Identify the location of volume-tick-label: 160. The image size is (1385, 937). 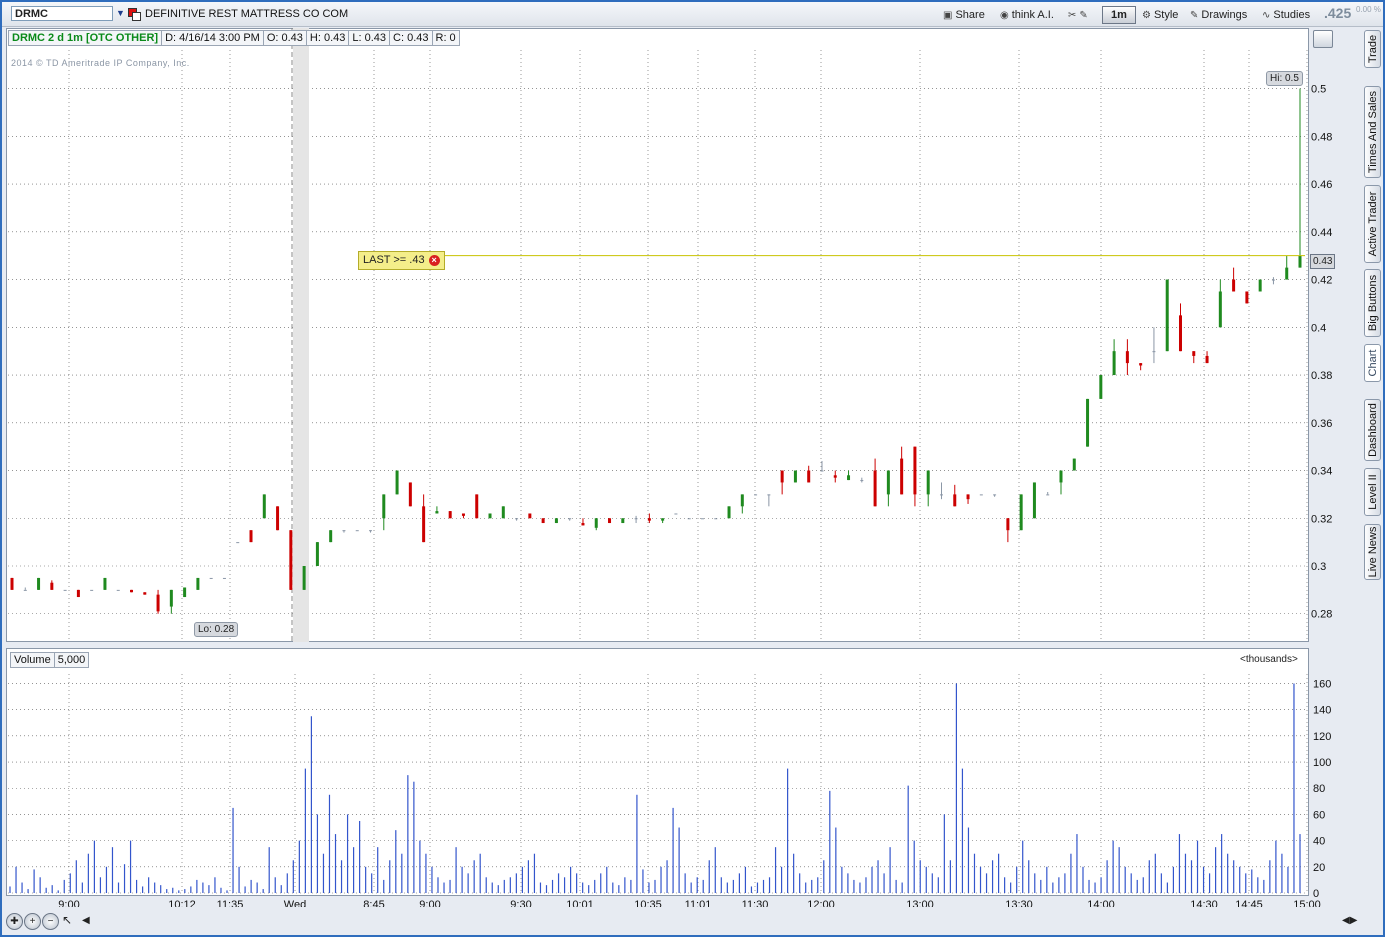
(1322, 684).